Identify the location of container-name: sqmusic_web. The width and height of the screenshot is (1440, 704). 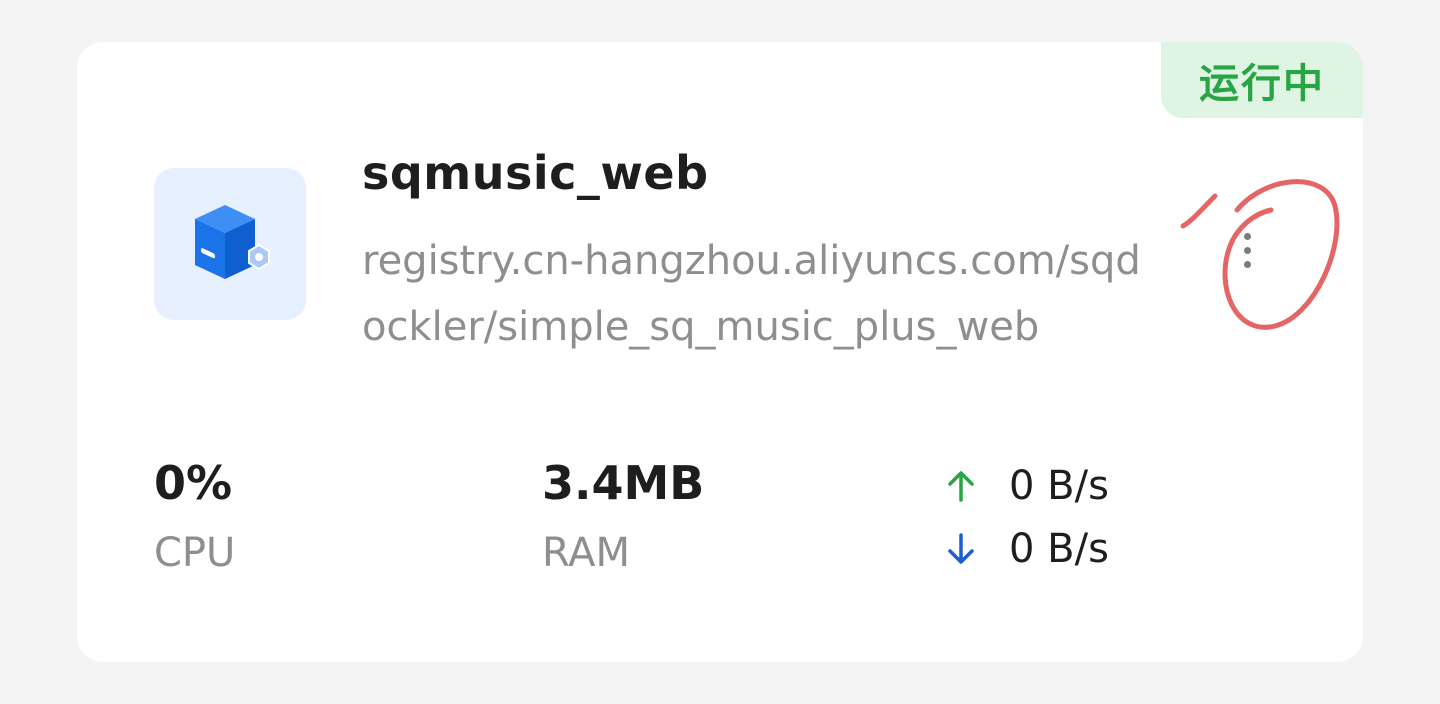
(535, 173).